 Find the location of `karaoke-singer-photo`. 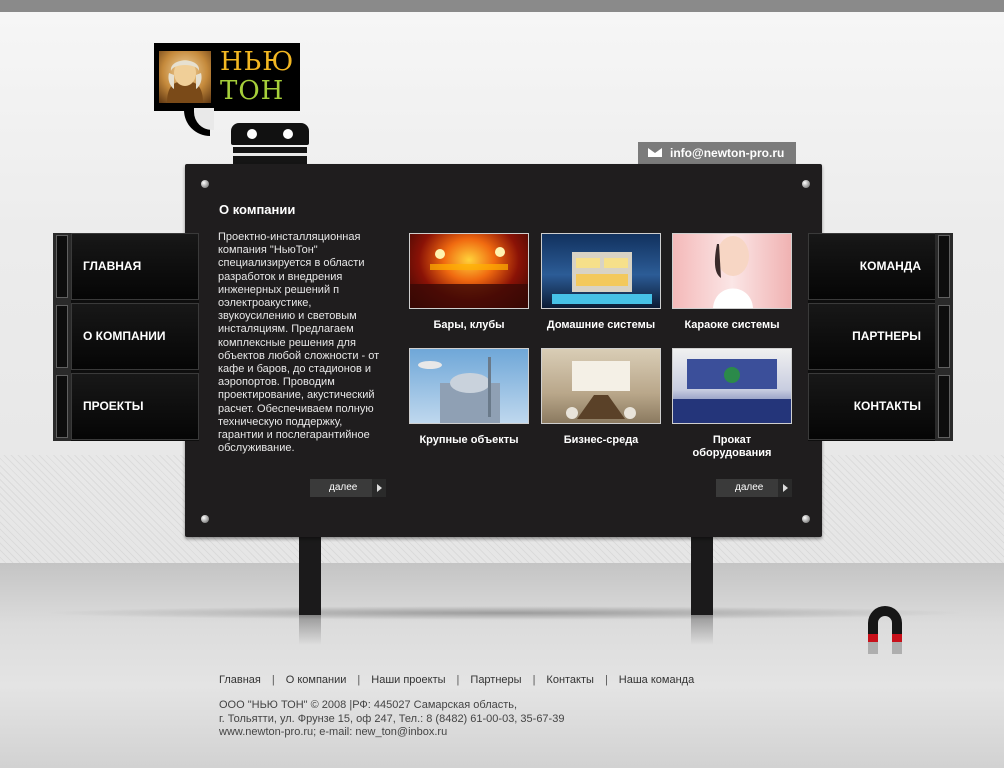

karaoke-singer-photo is located at coordinates (732, 271).